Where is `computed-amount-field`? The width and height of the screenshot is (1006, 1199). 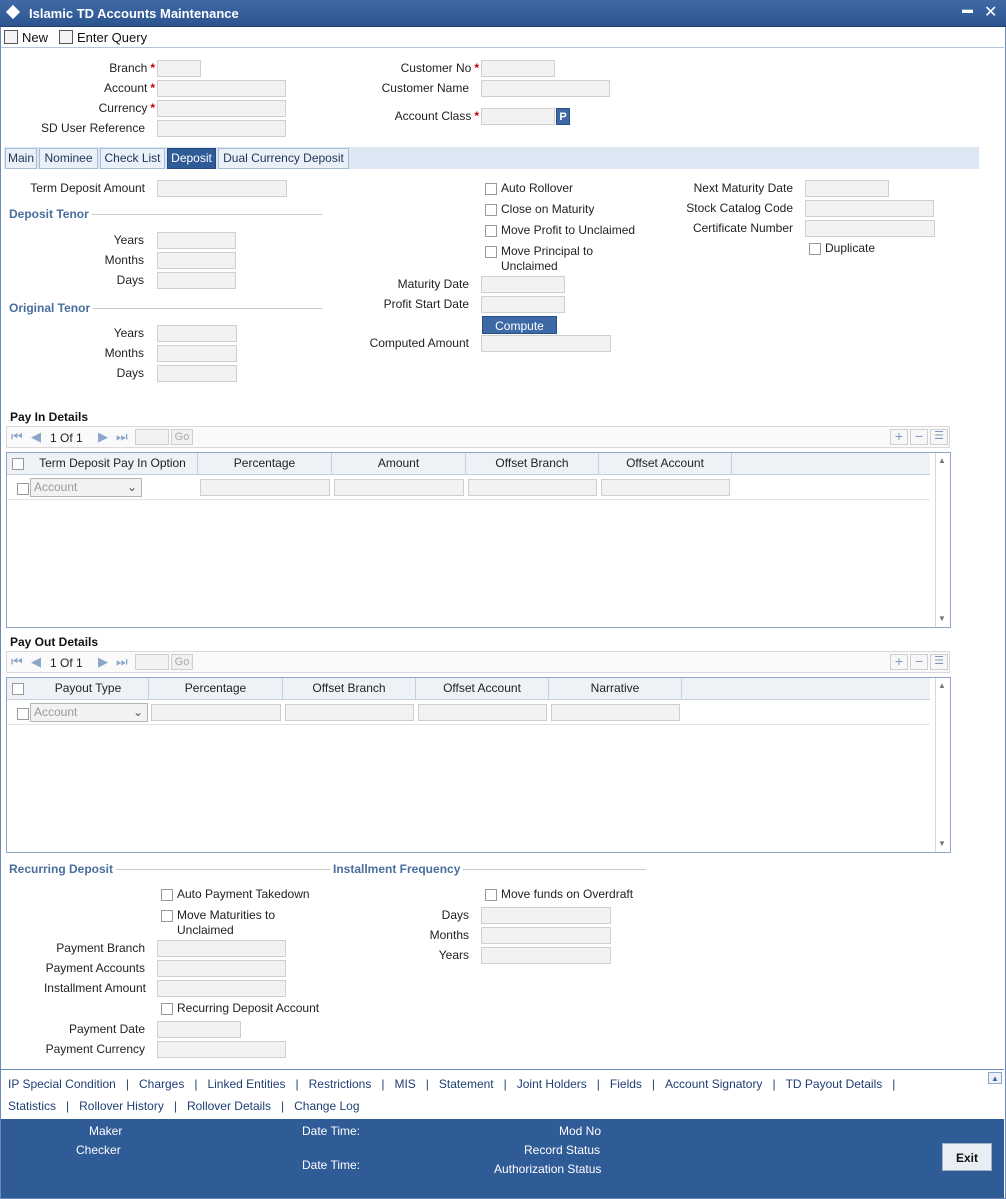
computed-amount-field is located at coordinates (546, 343).